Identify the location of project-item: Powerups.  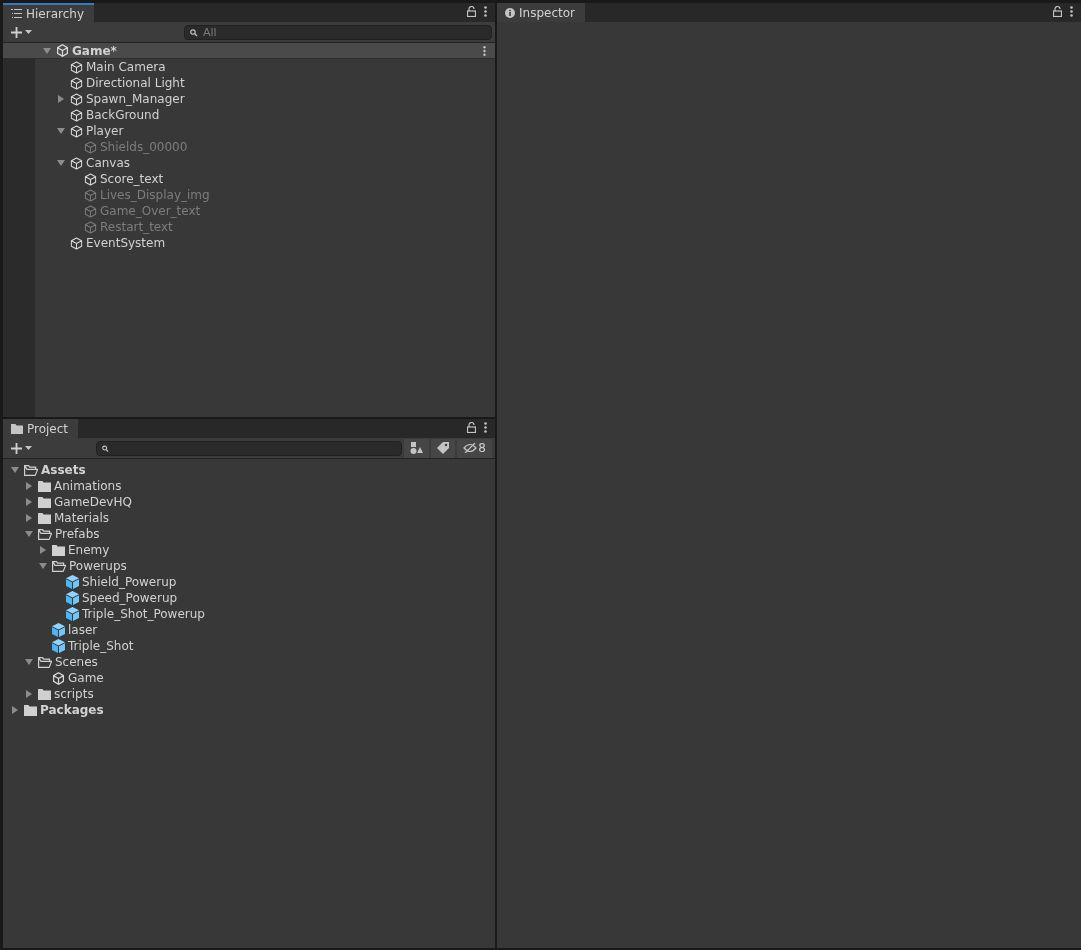
(249, 566).